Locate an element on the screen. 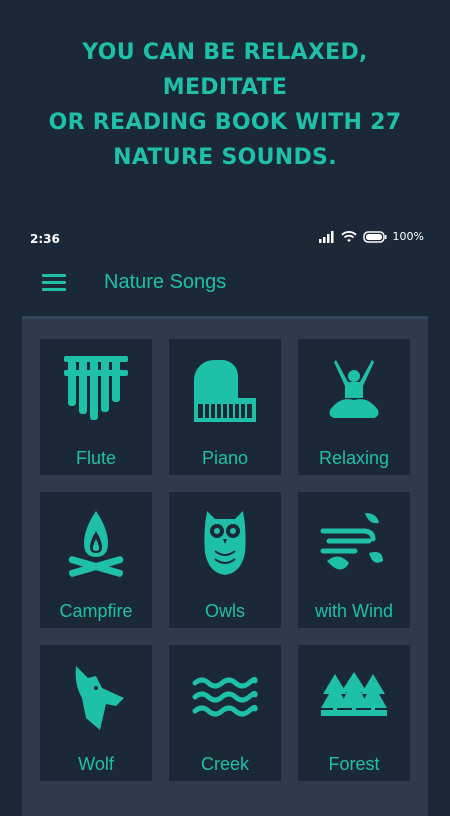  tile-label: Campfire is located at coordinates (96, 611).